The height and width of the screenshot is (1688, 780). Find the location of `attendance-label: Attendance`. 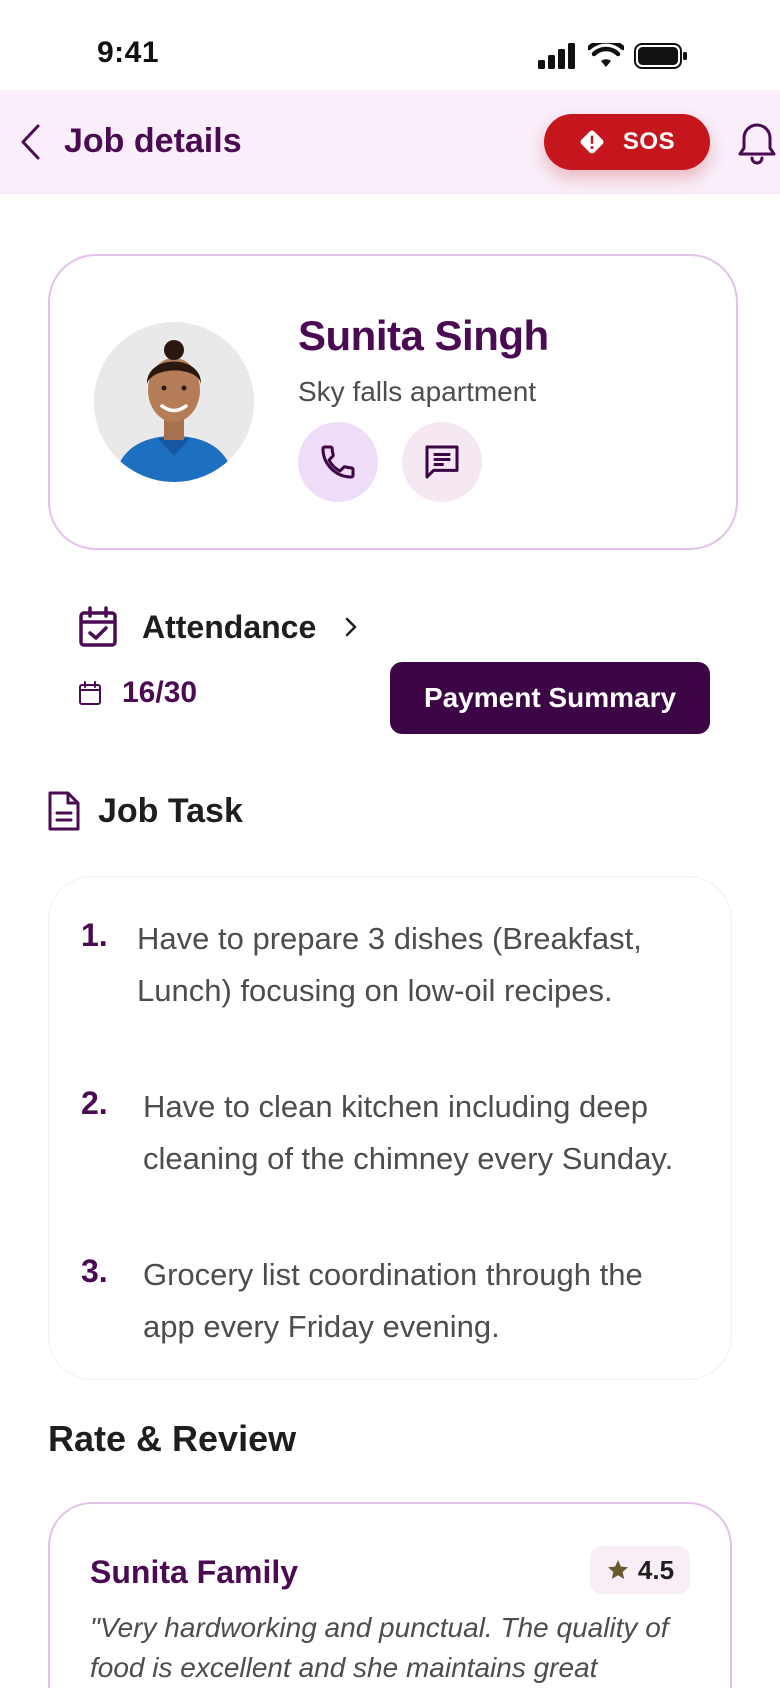

attendance-label: Attendance is located at coordinates (229, 626).